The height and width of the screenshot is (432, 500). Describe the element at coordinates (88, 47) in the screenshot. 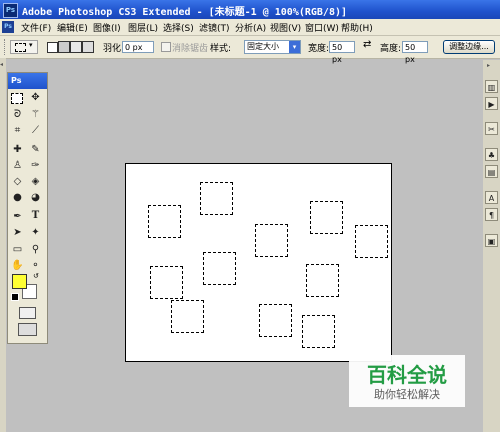

I see `intersect-selection-icon` at that location.